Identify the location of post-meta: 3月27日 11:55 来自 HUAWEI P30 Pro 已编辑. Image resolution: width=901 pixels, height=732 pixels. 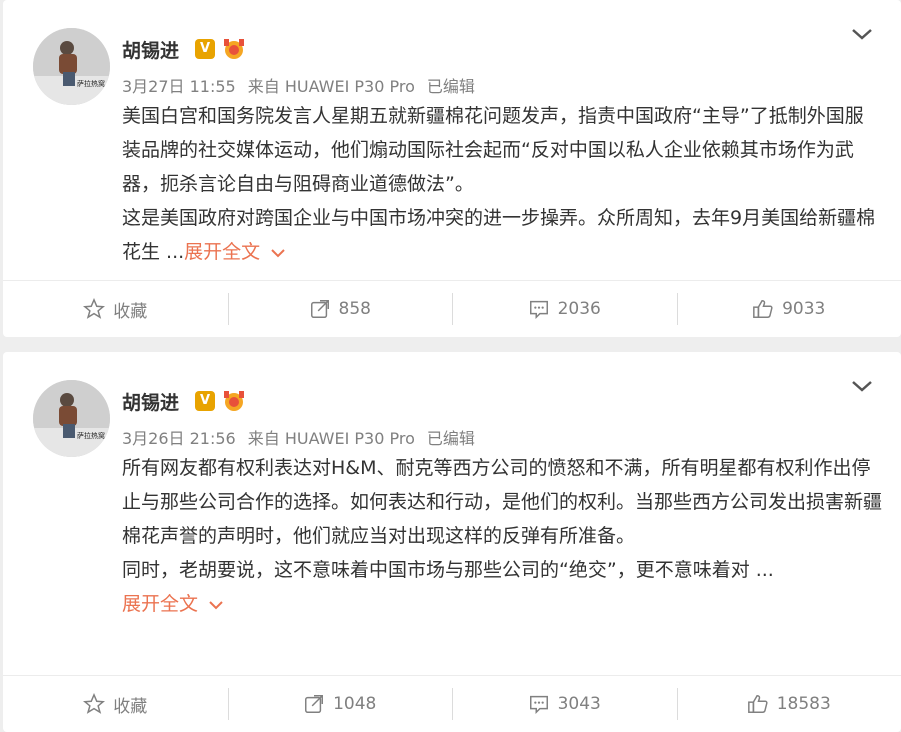
(304, 85).